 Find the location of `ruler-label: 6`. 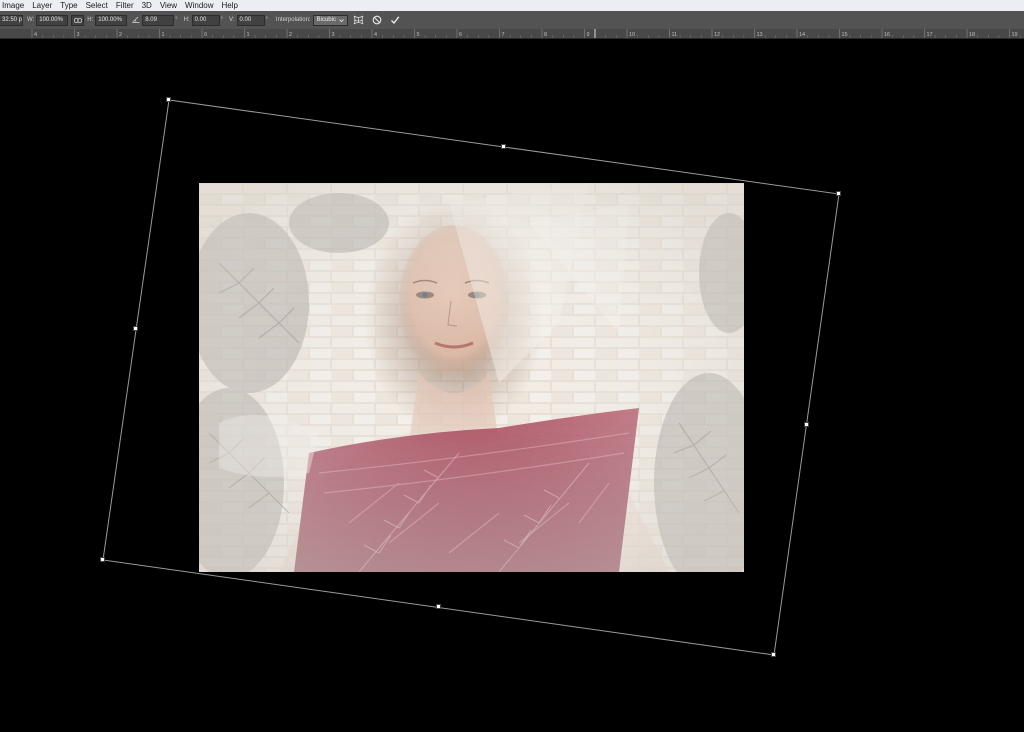

ruler-label: 6 is located at coordinates (460, 35).